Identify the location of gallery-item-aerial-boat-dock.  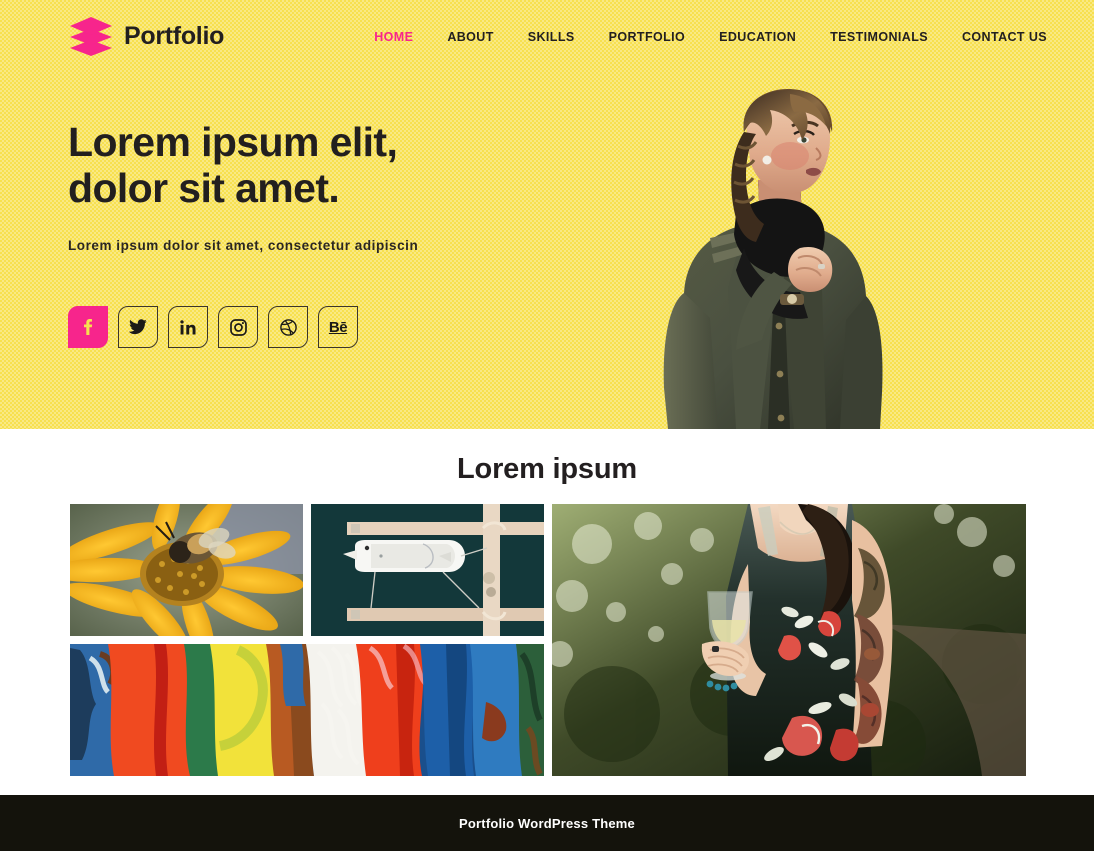
(427, 570).